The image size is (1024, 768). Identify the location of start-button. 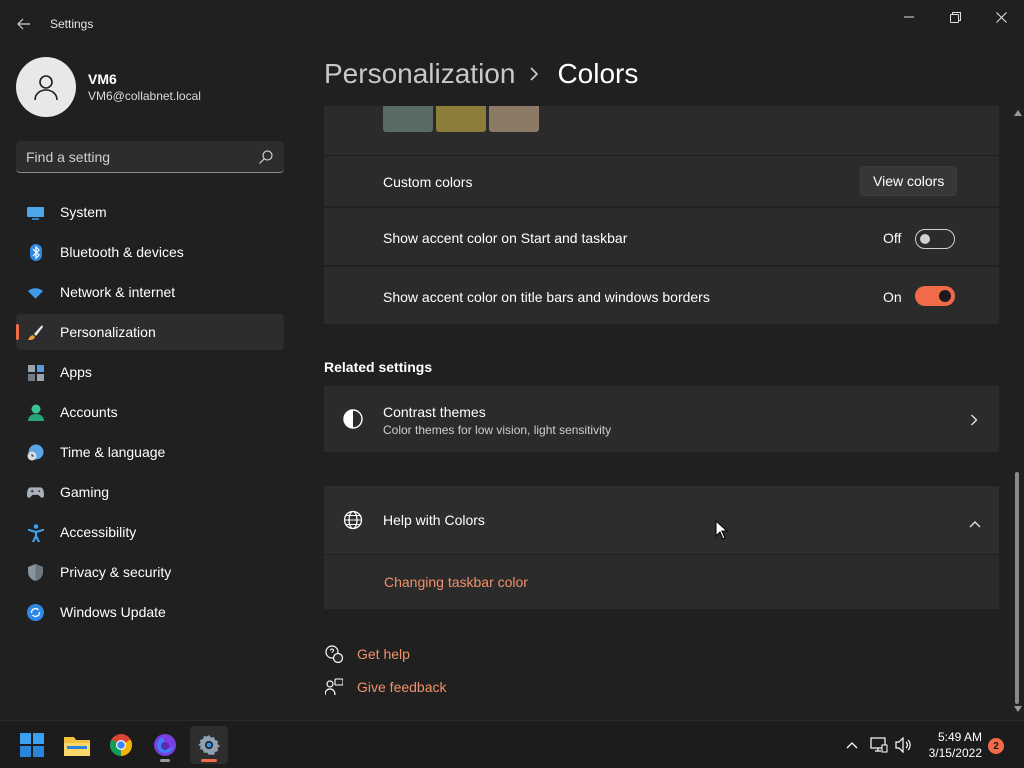
(32, 745).